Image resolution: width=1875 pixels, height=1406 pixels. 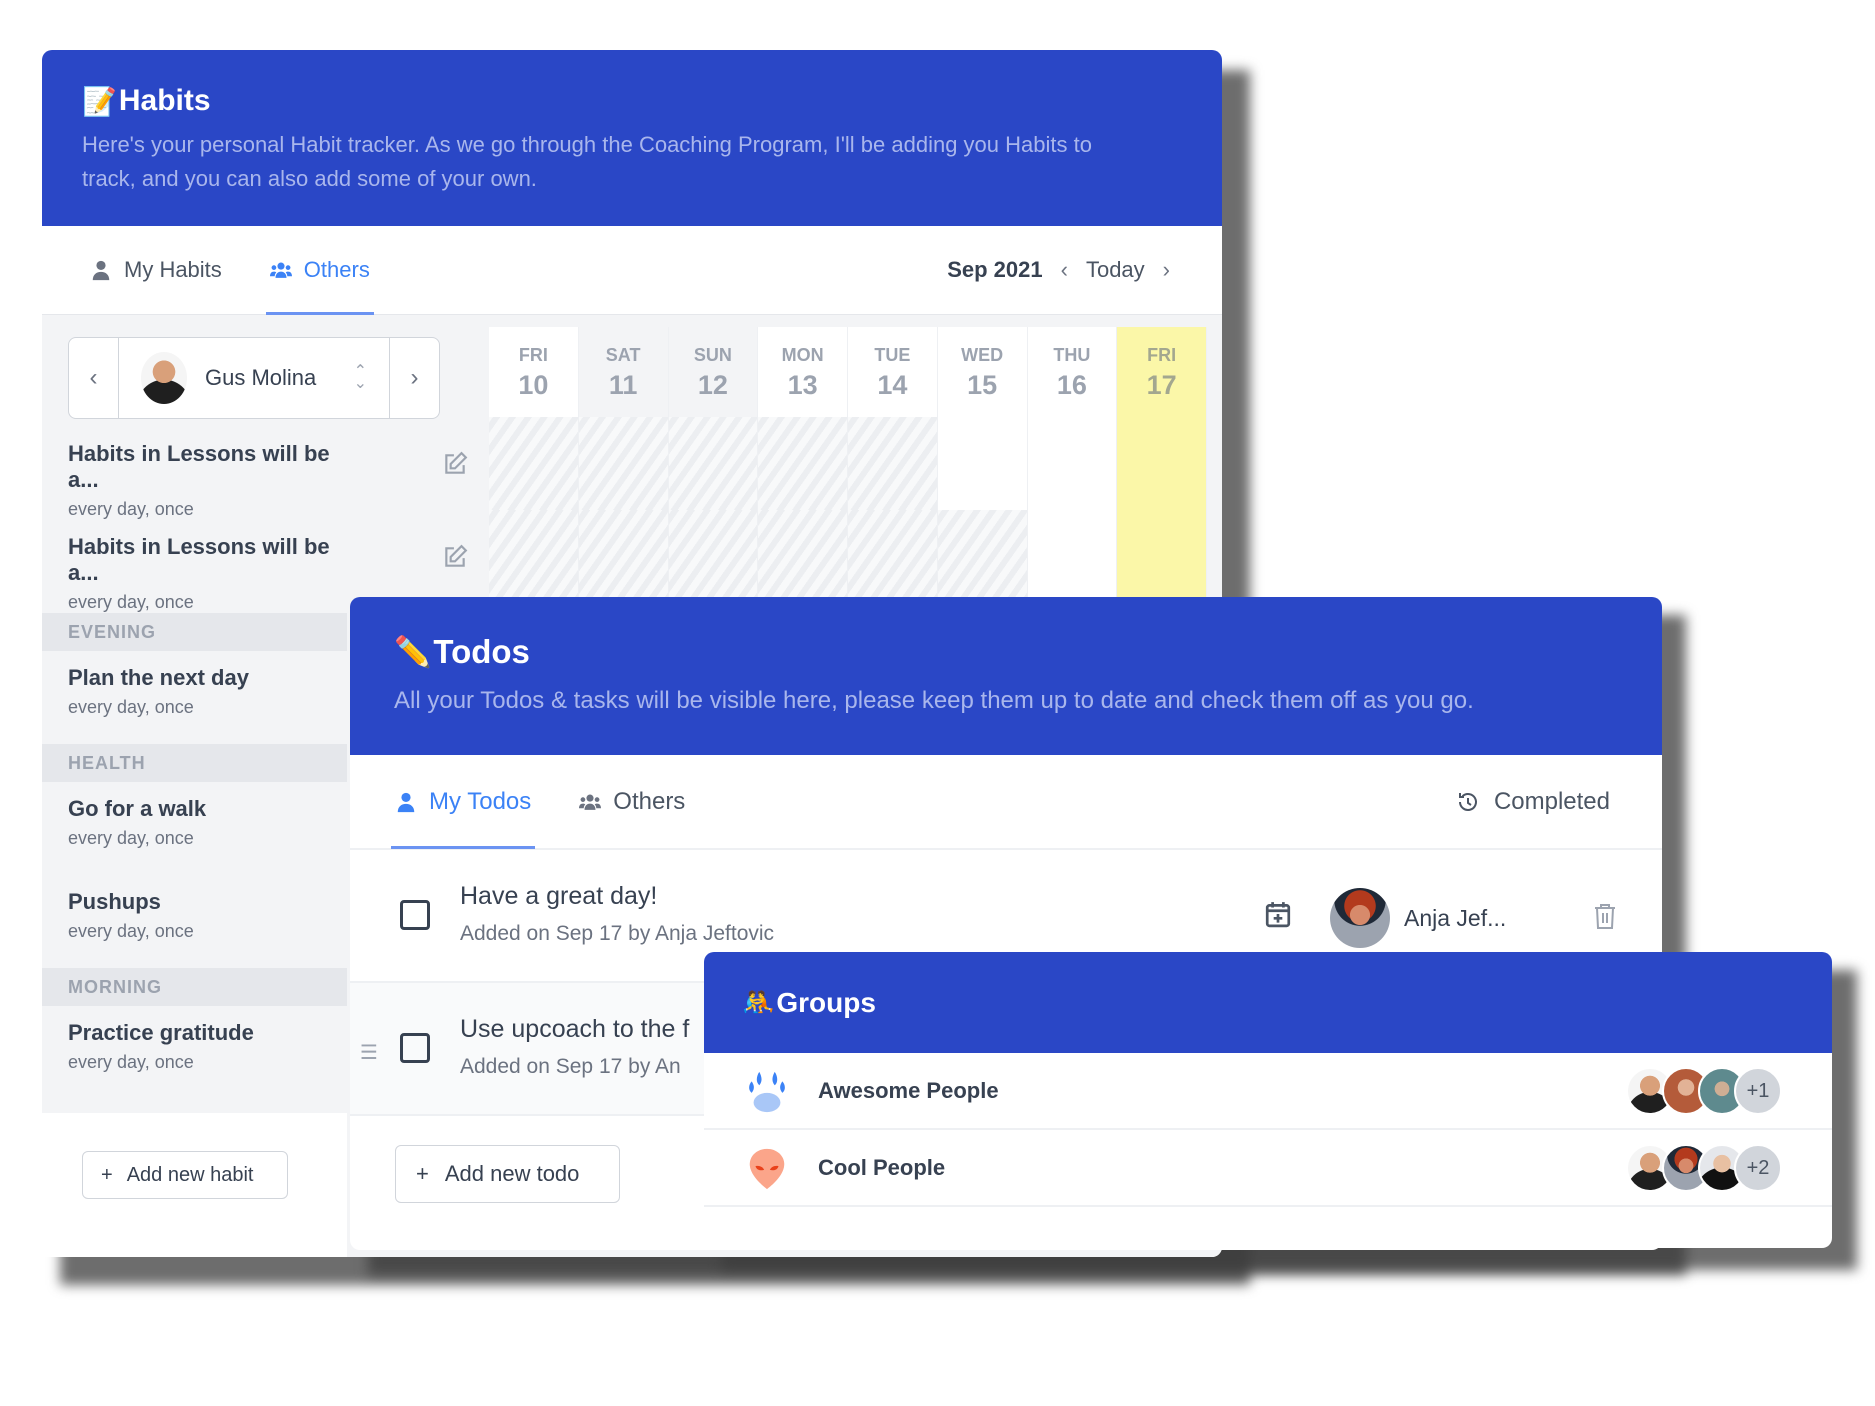 I want to click on todo-title: Use upcoach to the f, so click(x=574, y=1029).